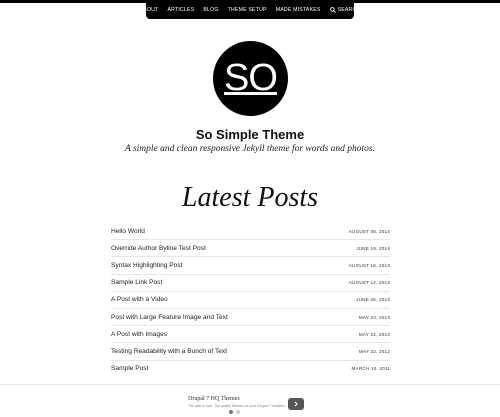  Describe the element at coordinates (250, 369) in the screenshot. I see `list-item: Sample Post MARCH 10, 2011` at that location.